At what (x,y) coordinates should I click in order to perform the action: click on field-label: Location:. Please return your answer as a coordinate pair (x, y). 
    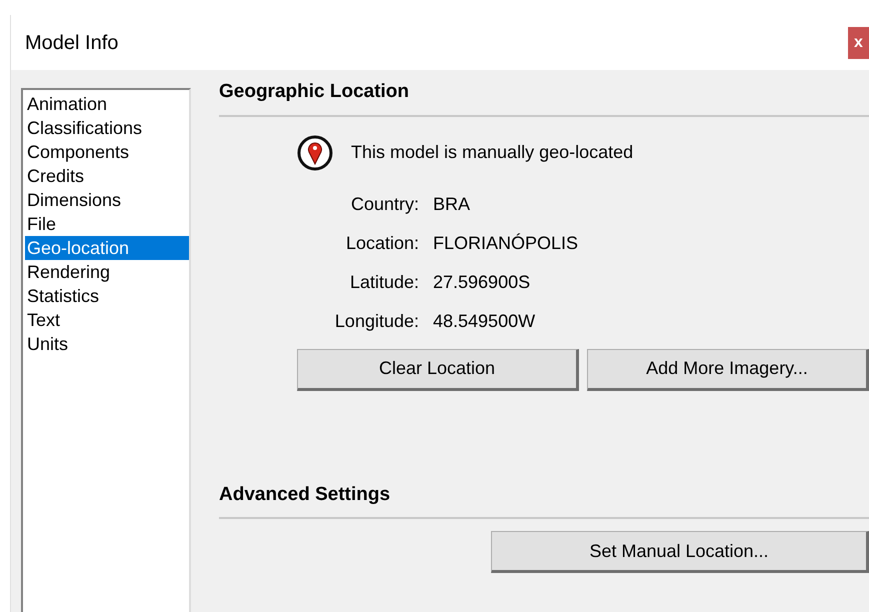
    Looking at the image, I should click on (381, 243).